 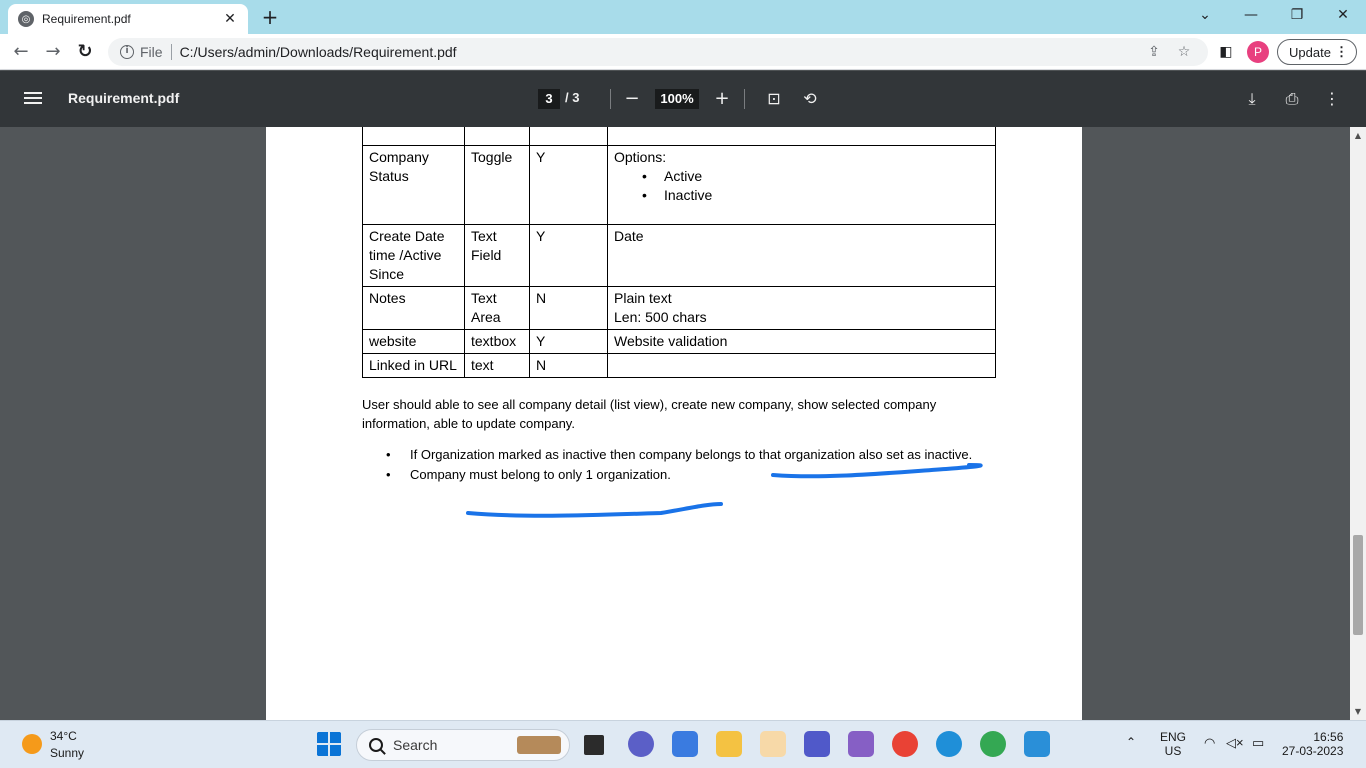 What do you see at coordinates (1258, 743) in the screenshot?
I see `battery-icon: ▭` at bounding box center [1258, 743].